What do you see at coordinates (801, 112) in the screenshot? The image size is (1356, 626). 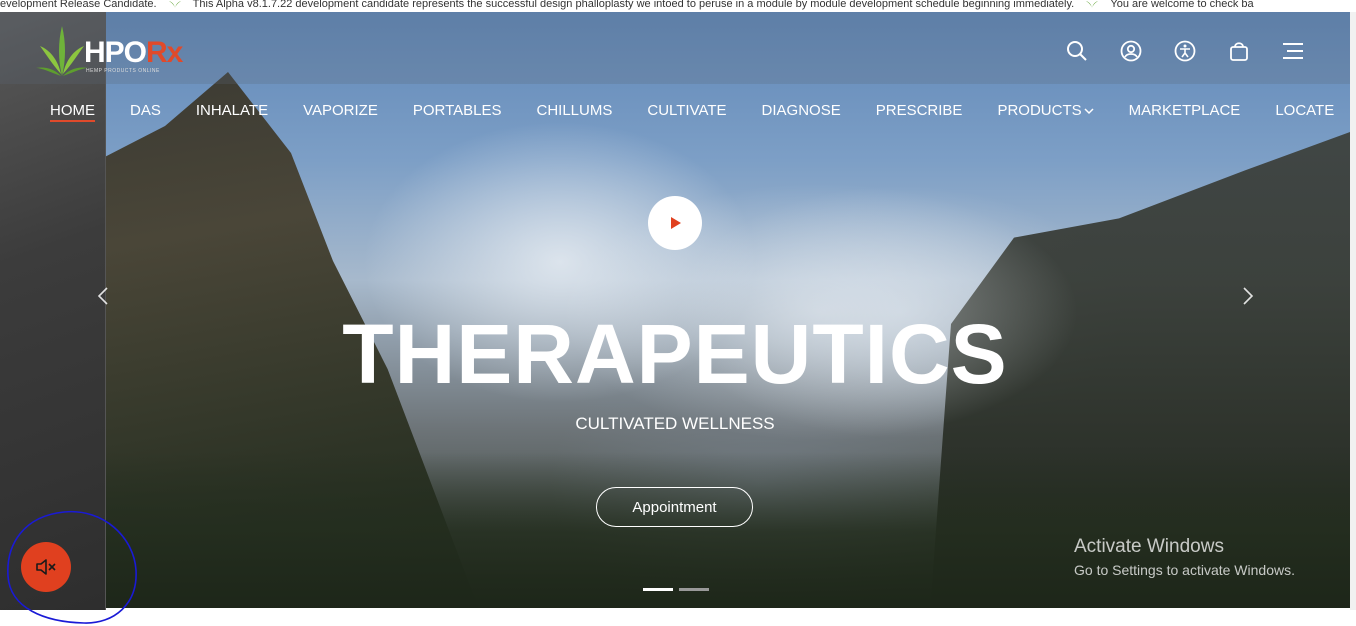 I see `nav-item-diagnose: DIAGNOSE` at bounding box center [801, 112].